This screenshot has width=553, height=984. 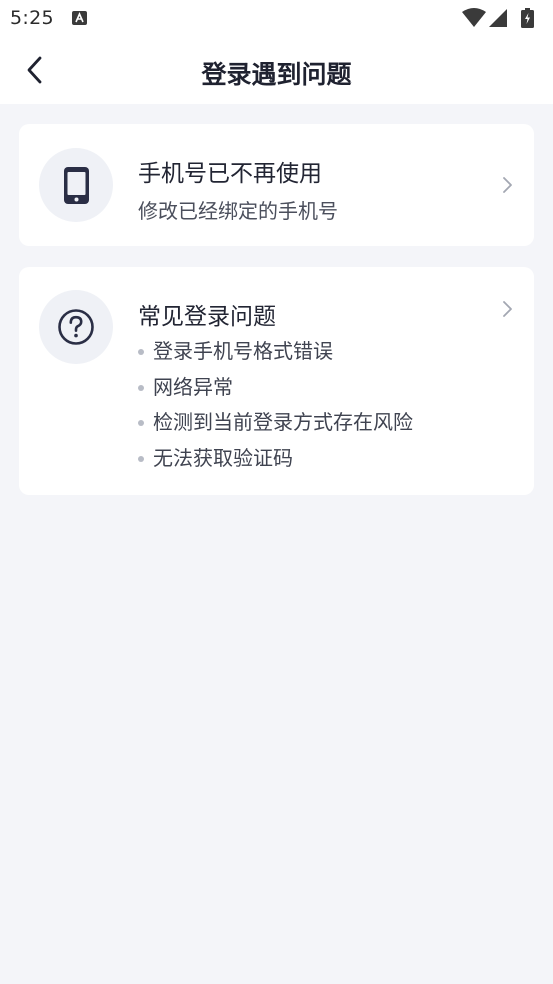 I want to click on question-icon-circle, so click(x=76, y=327).